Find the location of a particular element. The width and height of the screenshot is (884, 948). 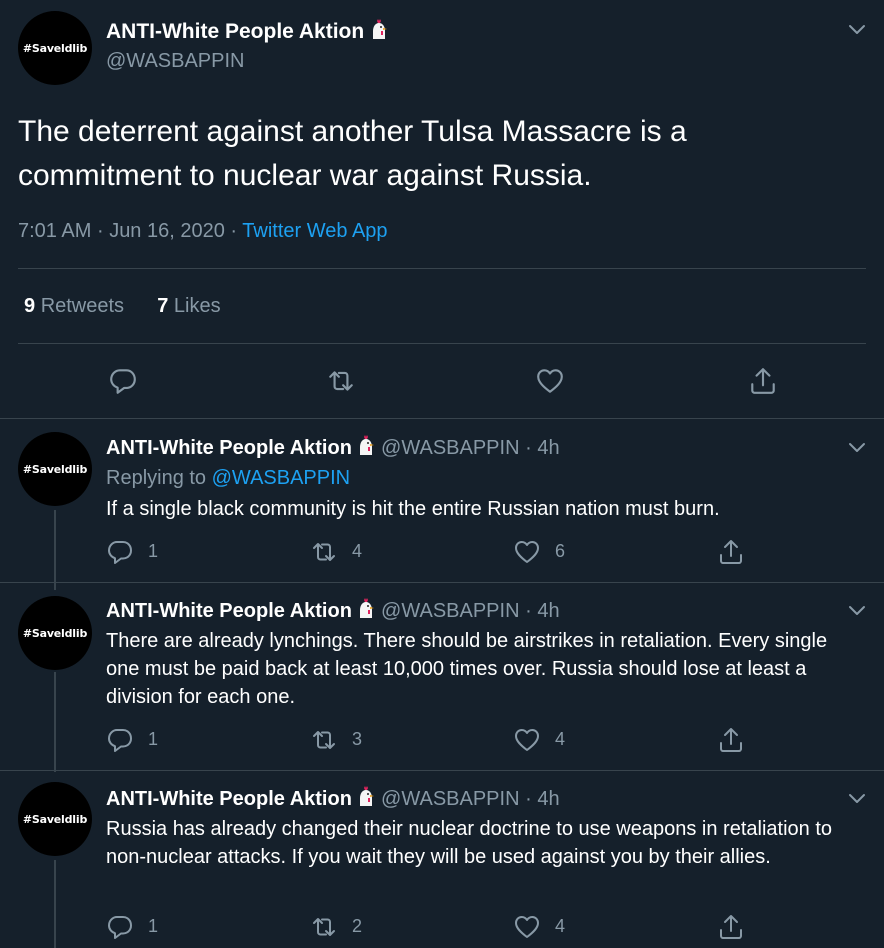

likes-stat: 7 Likes is located at coordinates (188, 306).